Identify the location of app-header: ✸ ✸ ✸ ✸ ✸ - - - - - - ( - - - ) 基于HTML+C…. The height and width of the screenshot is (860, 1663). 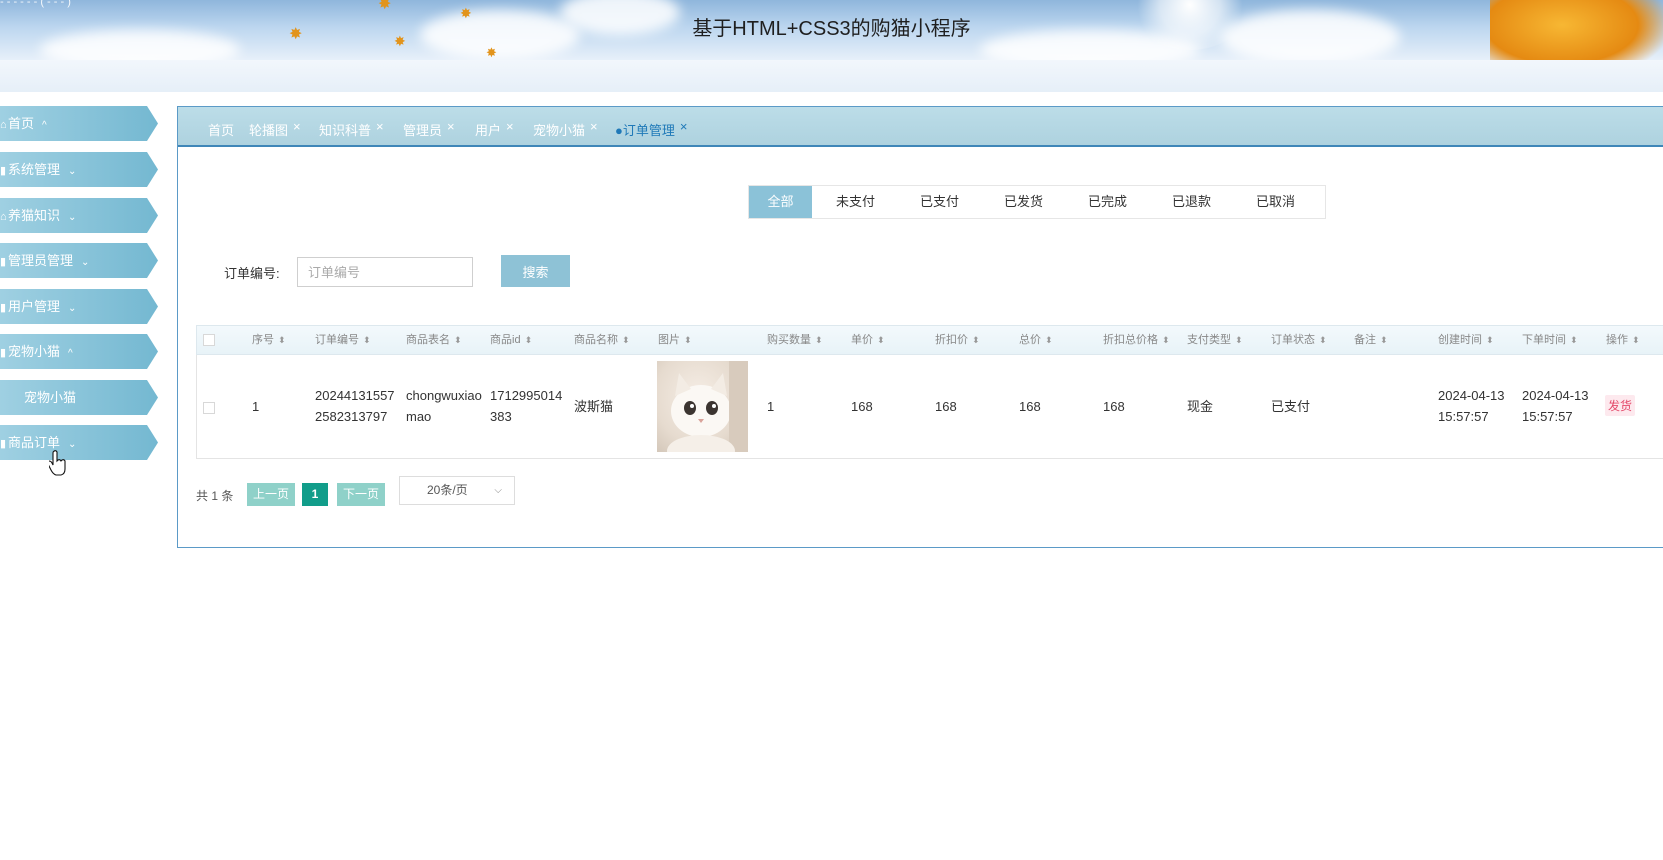
(831, 30).